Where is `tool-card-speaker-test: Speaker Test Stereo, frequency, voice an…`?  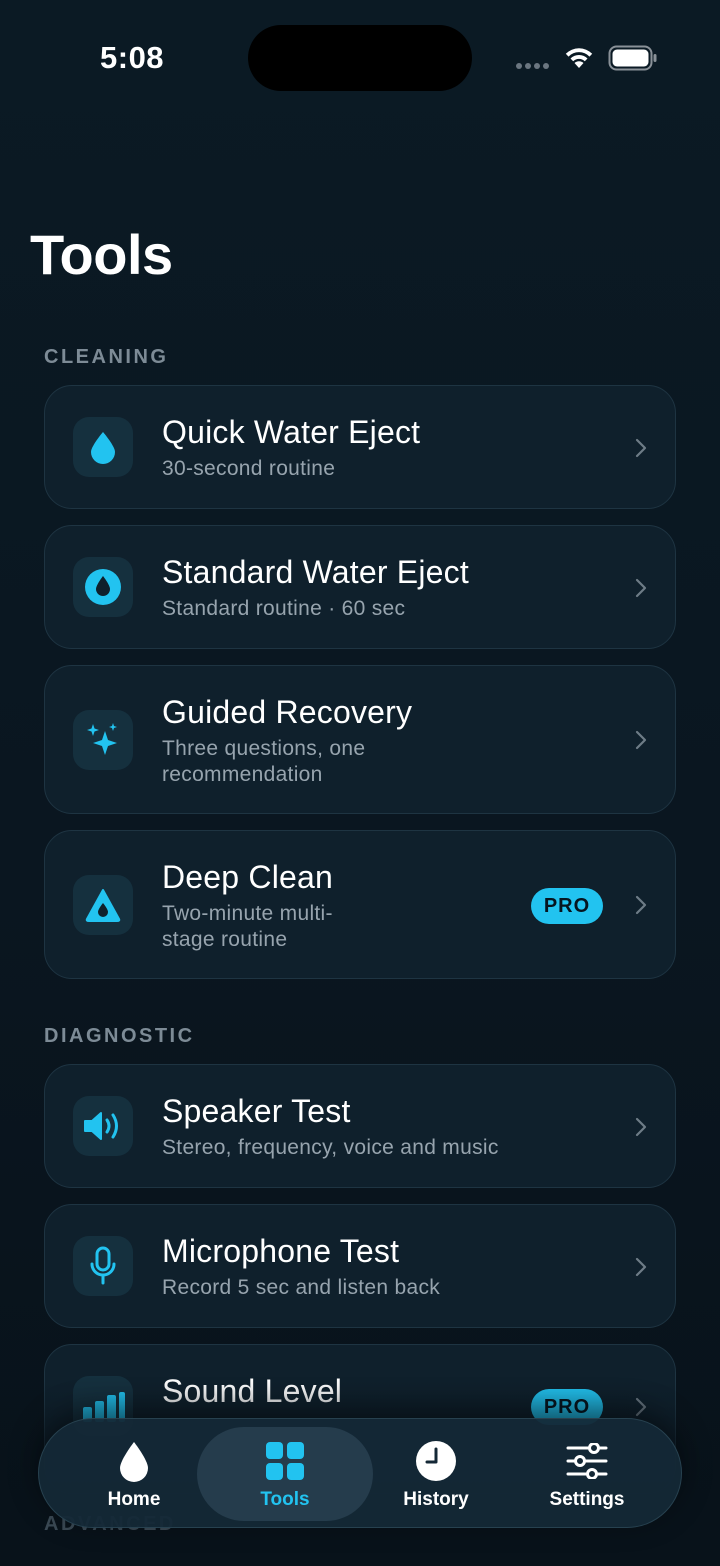 tool-card-speaker-test: Speaker Test Stereo, frequency, voice an… is located at coordinates (360, 1126).